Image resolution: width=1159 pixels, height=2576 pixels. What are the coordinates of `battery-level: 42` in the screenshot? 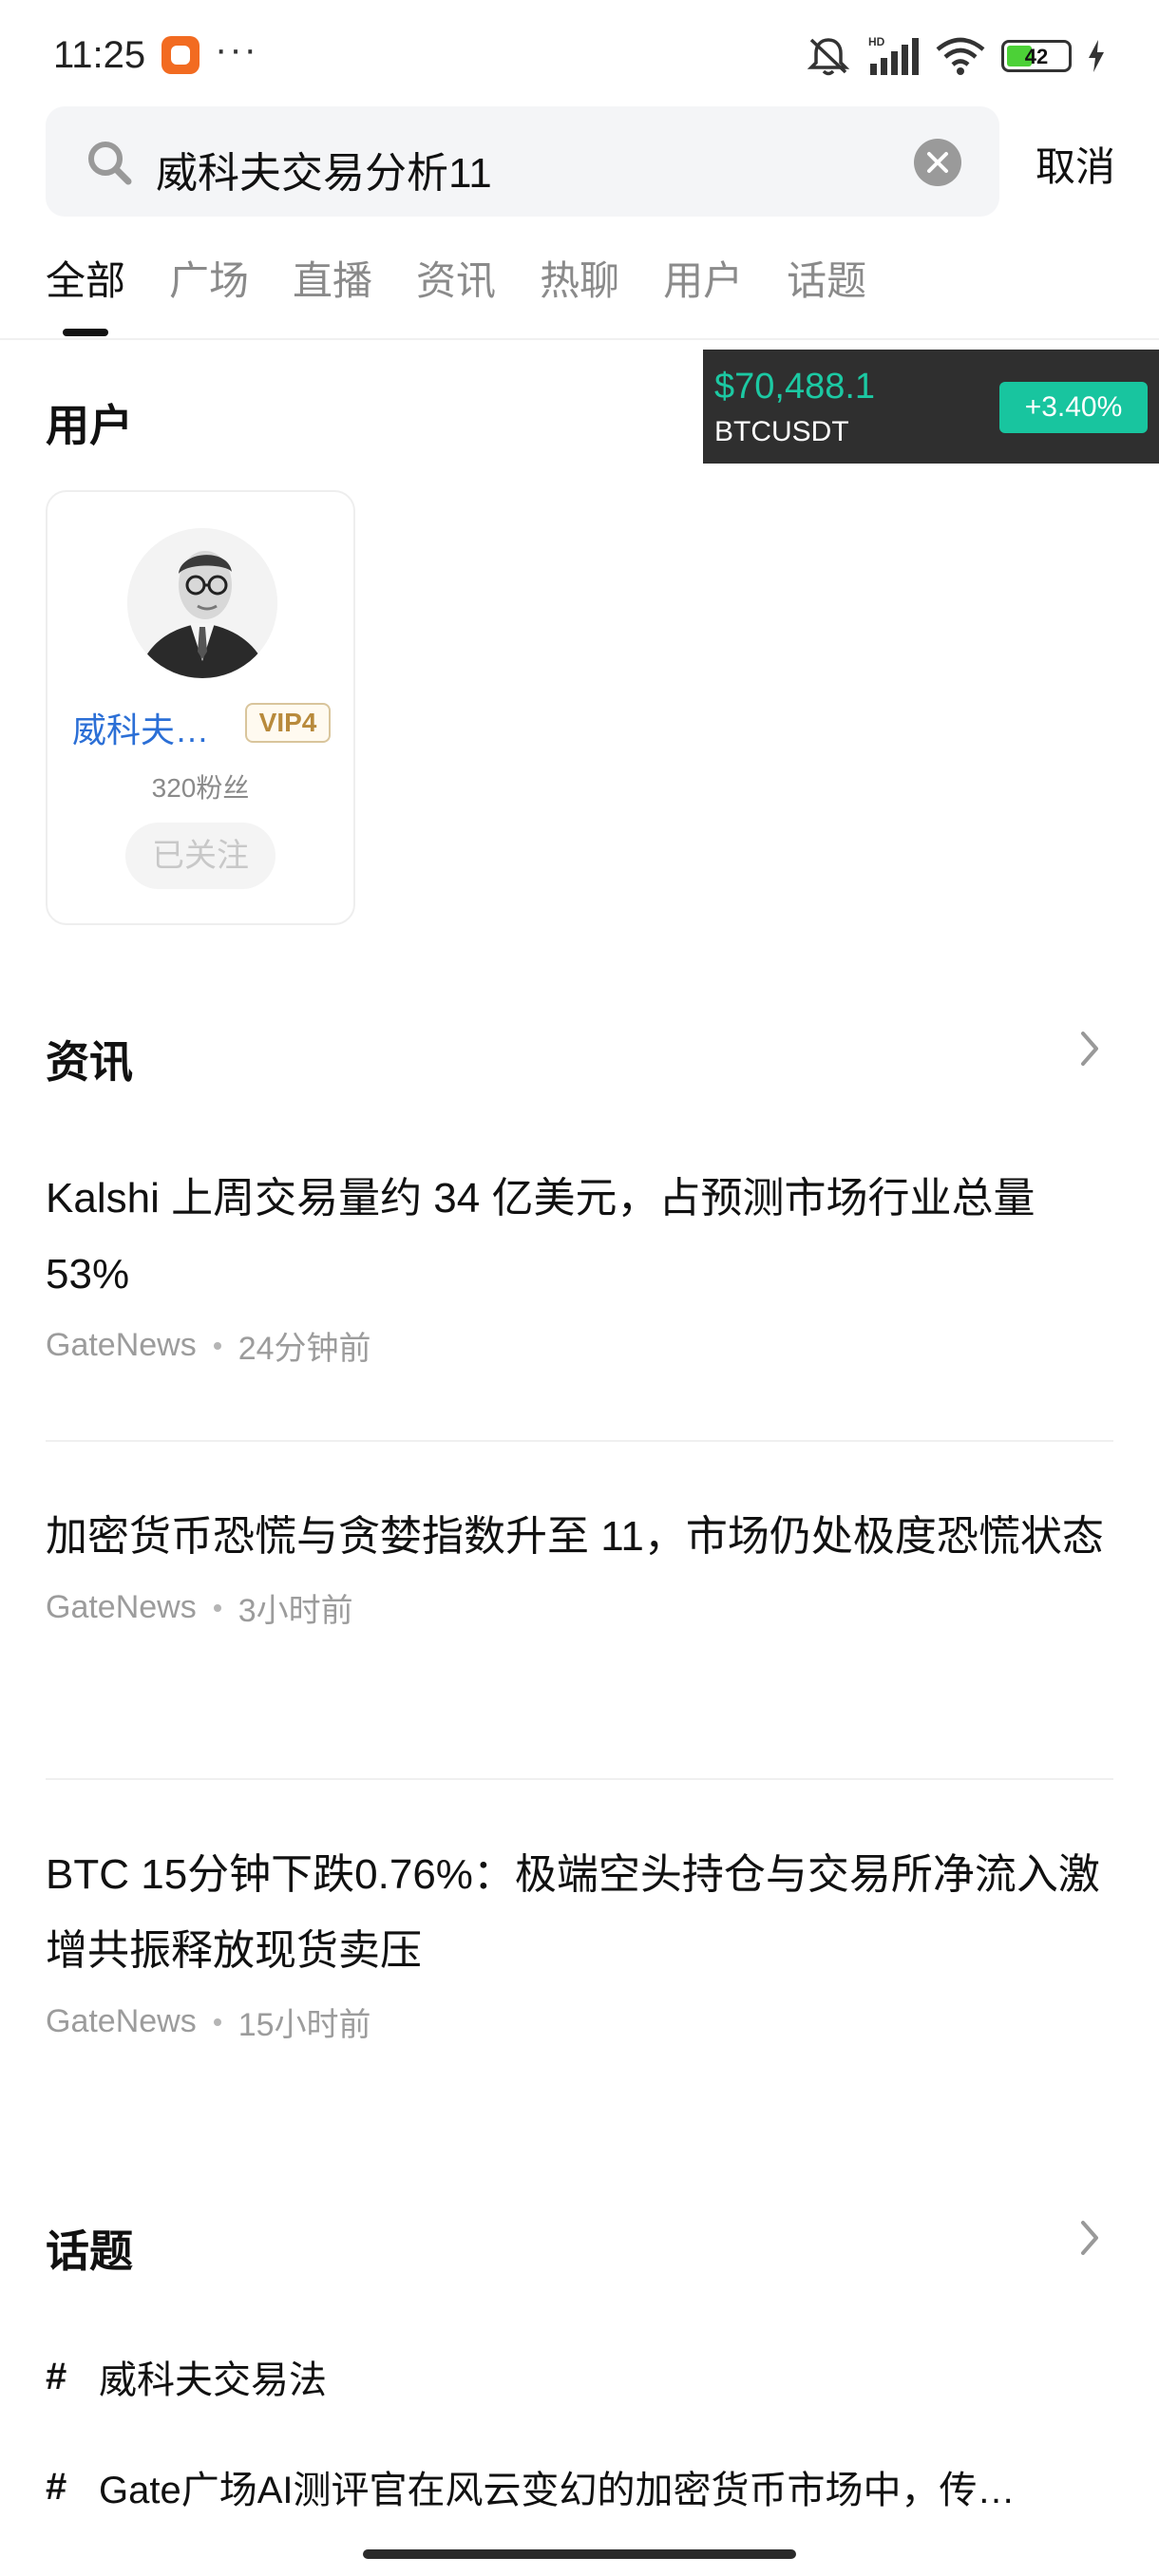 It's located at (1036, 56).